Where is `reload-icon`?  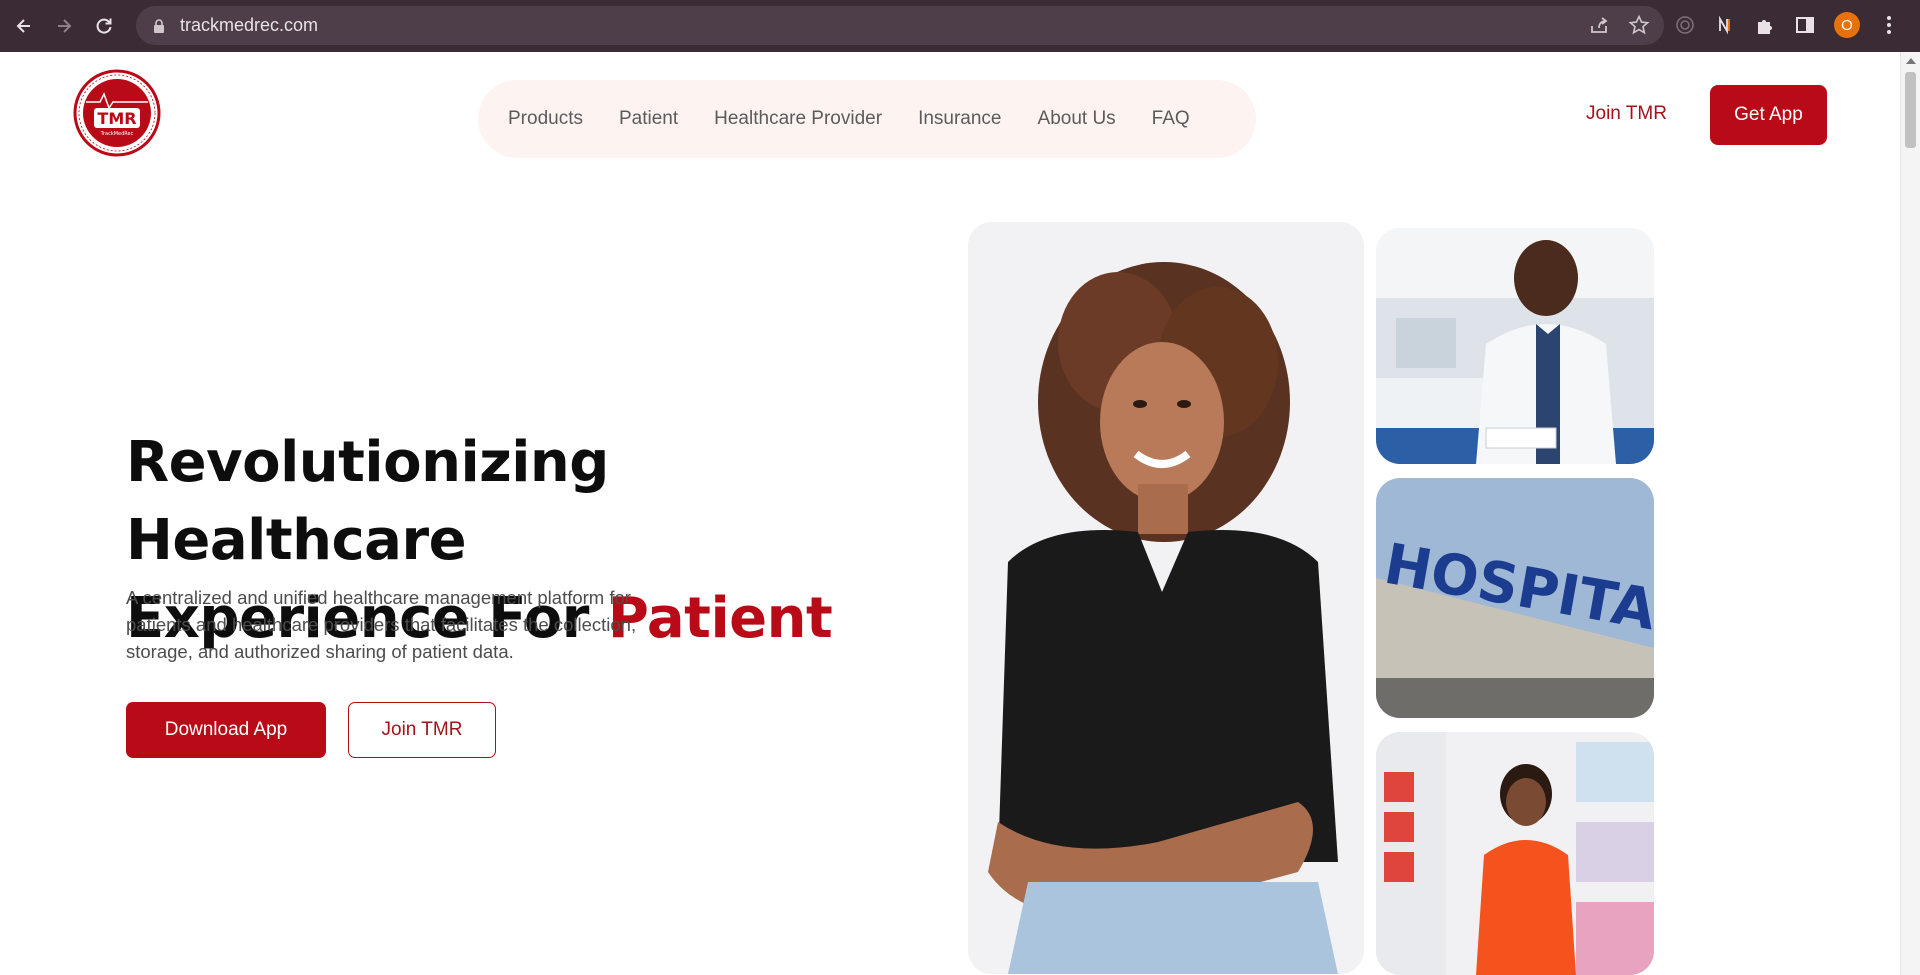
reload-icon is located at coordinates (104, 26).